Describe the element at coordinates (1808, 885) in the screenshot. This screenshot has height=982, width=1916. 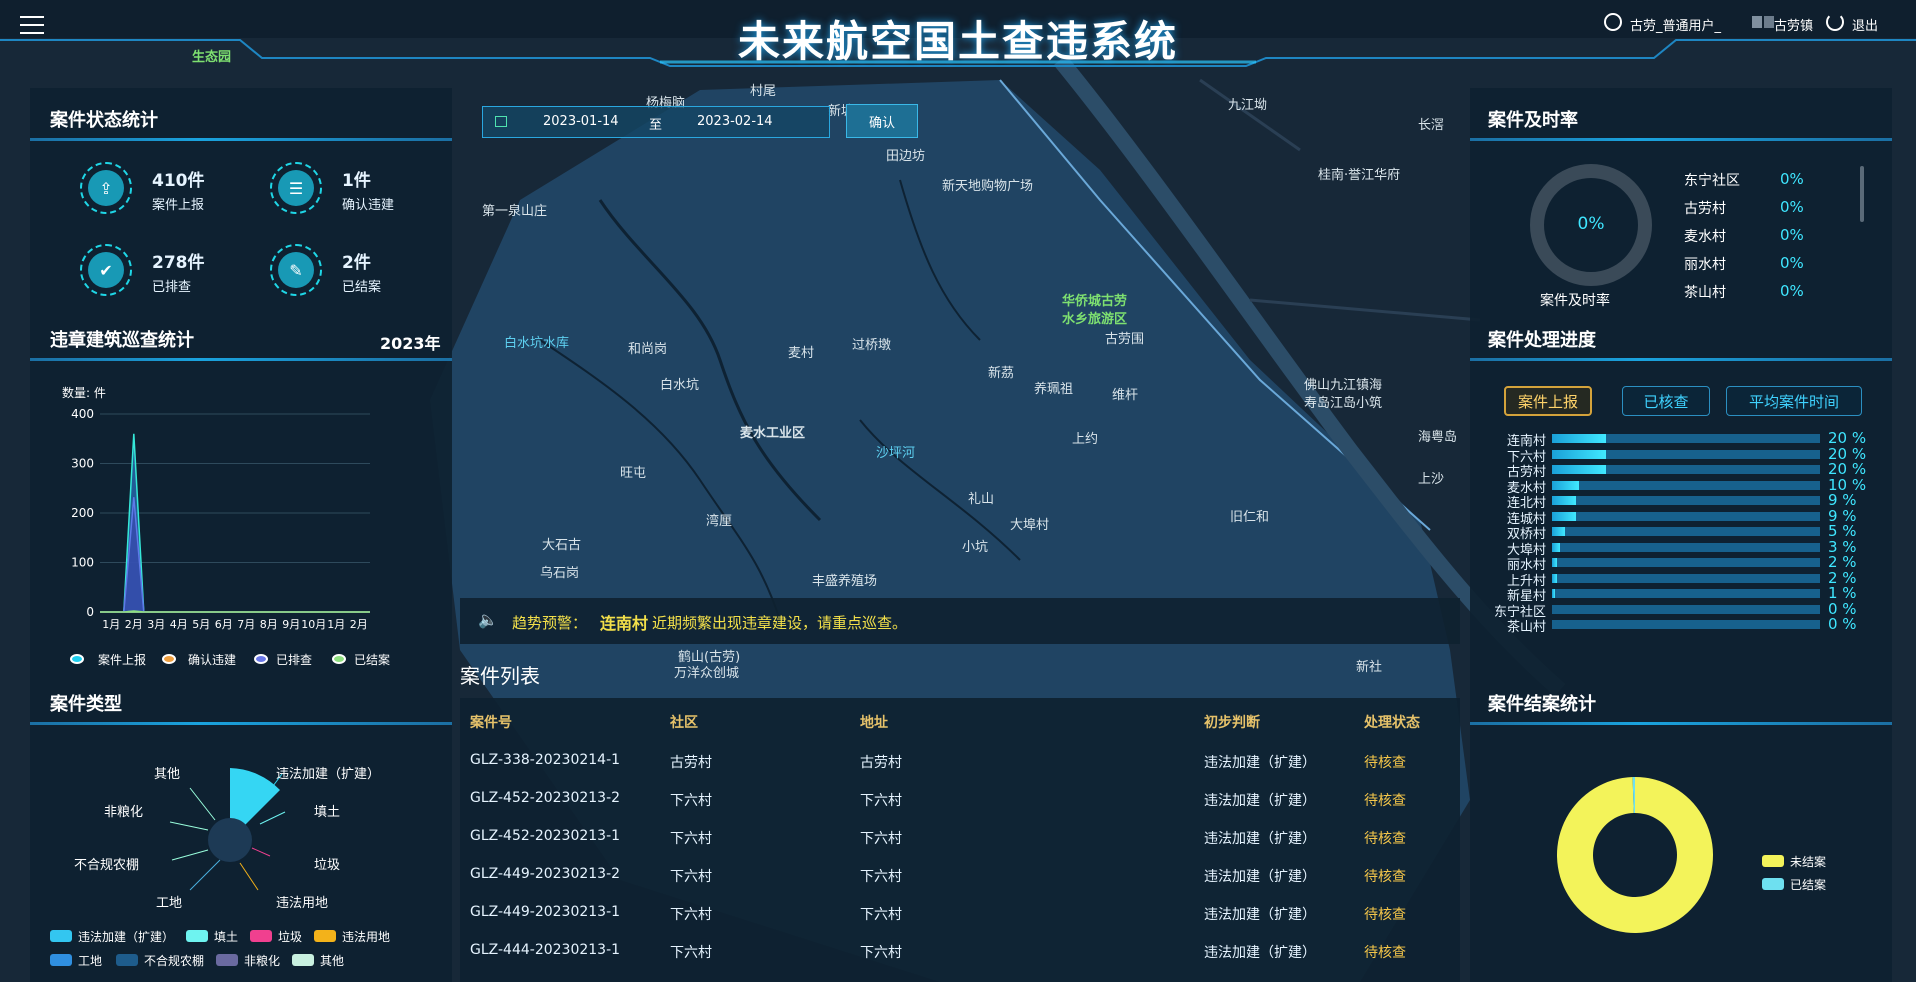
I see `legend-label: 已结案` at that location.